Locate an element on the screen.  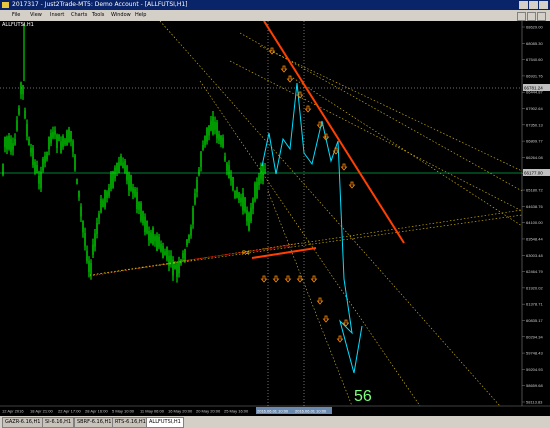
menu-help: Help is located at coordinates (140, 15).